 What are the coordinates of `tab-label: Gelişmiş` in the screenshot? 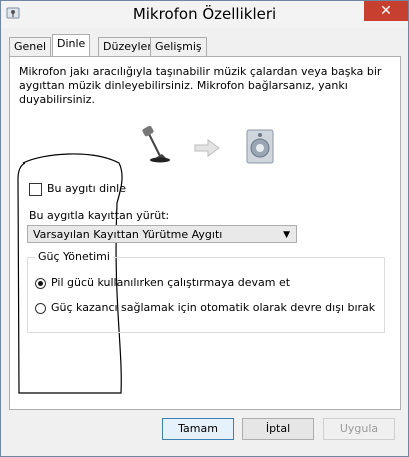 It's located at (178, 46).